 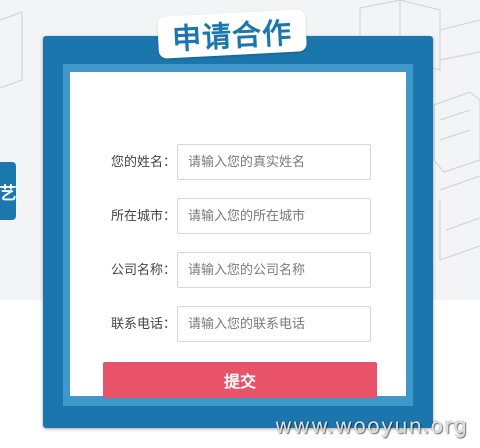 I want to click on form-row-city: 所在城市：, so click(x=238, y=217).